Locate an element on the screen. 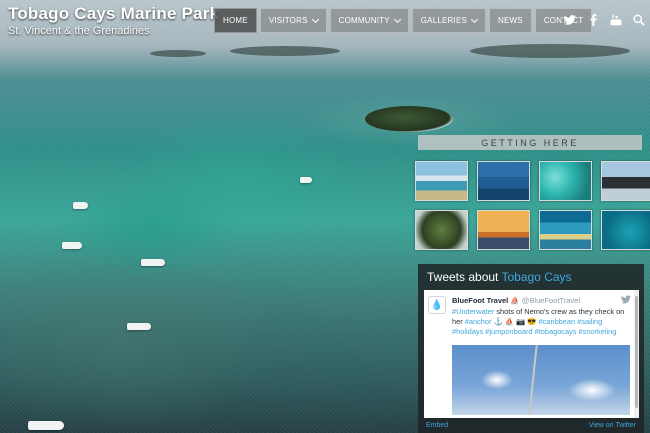 The width and height of the screenshot is (650, 433). view-on-twitter-link: View on Twitter is located at coordinates (612, 425).